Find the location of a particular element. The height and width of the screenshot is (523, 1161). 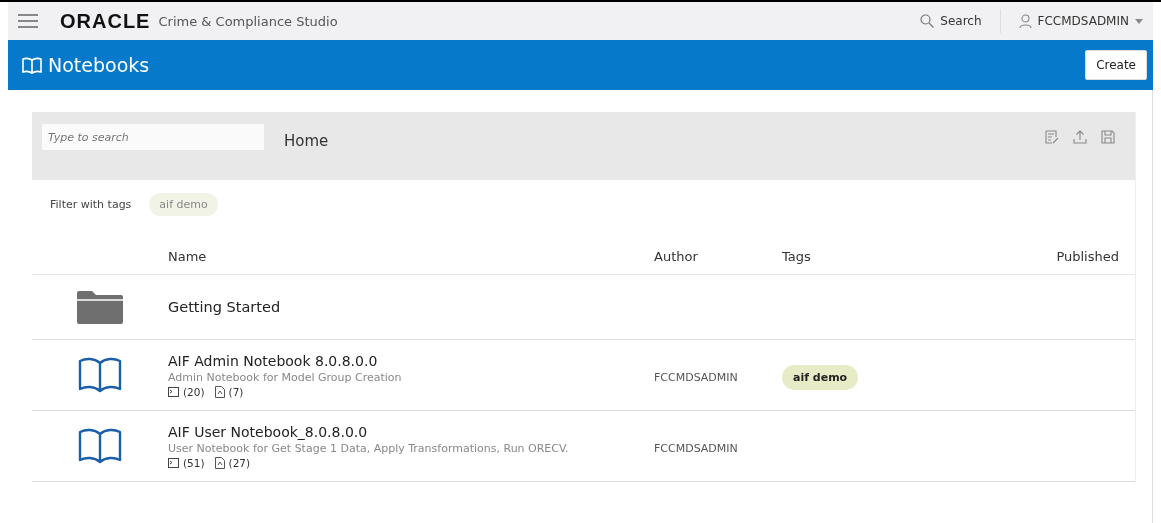

notebook-name: AIF Admin Notebook 8.0.8.0.0 is located at coordinates (411, 360).